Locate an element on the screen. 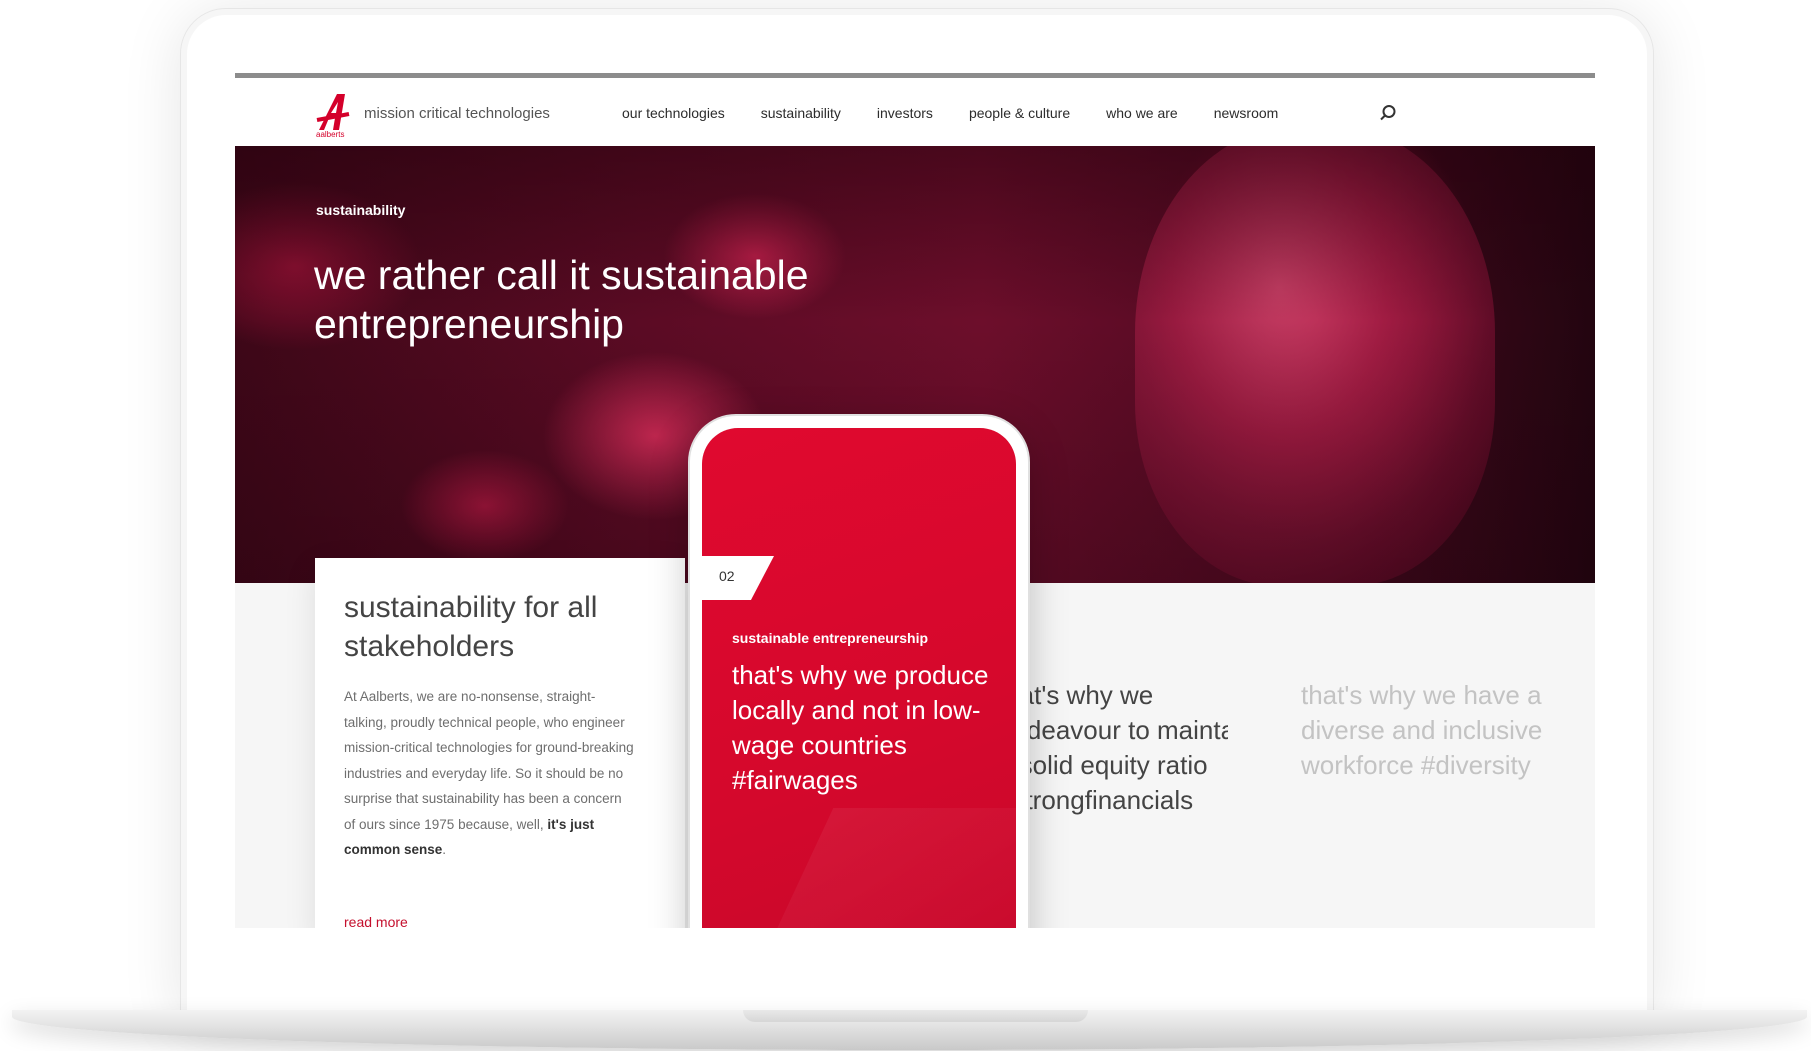 The image size is (1811, 1051). hero-section-label: sustainability is located at coordinates (361, 210).